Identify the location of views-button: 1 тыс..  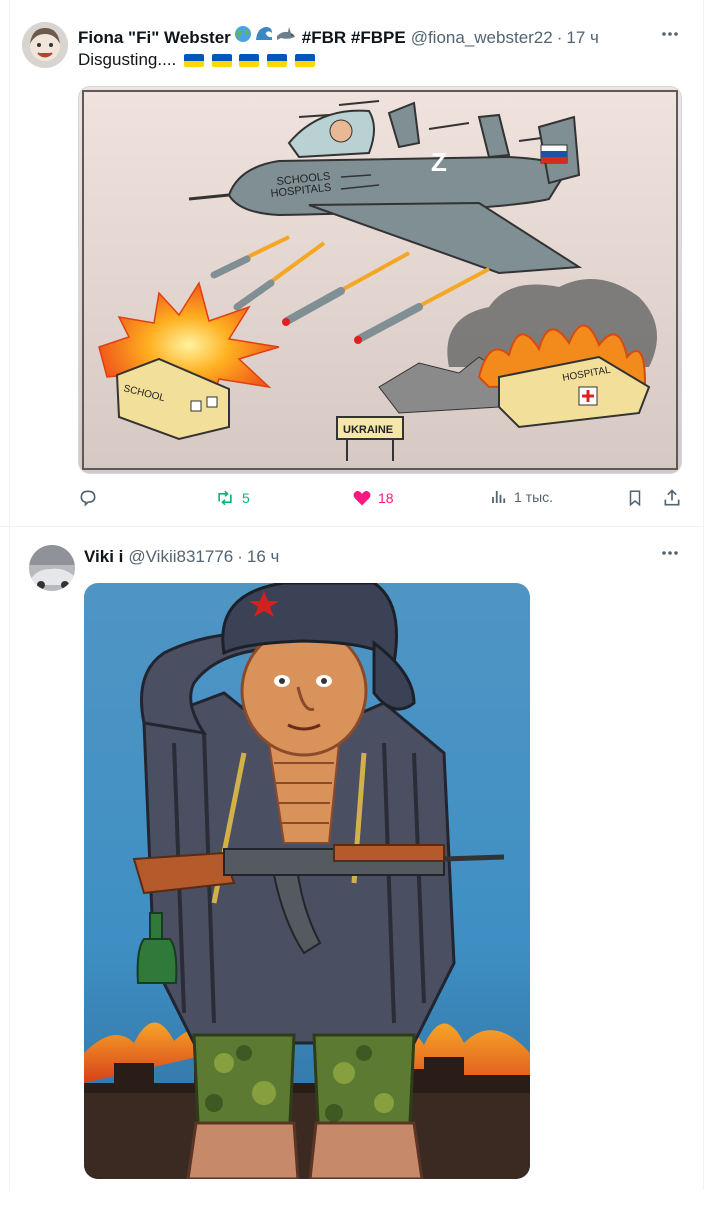
(521, 497).